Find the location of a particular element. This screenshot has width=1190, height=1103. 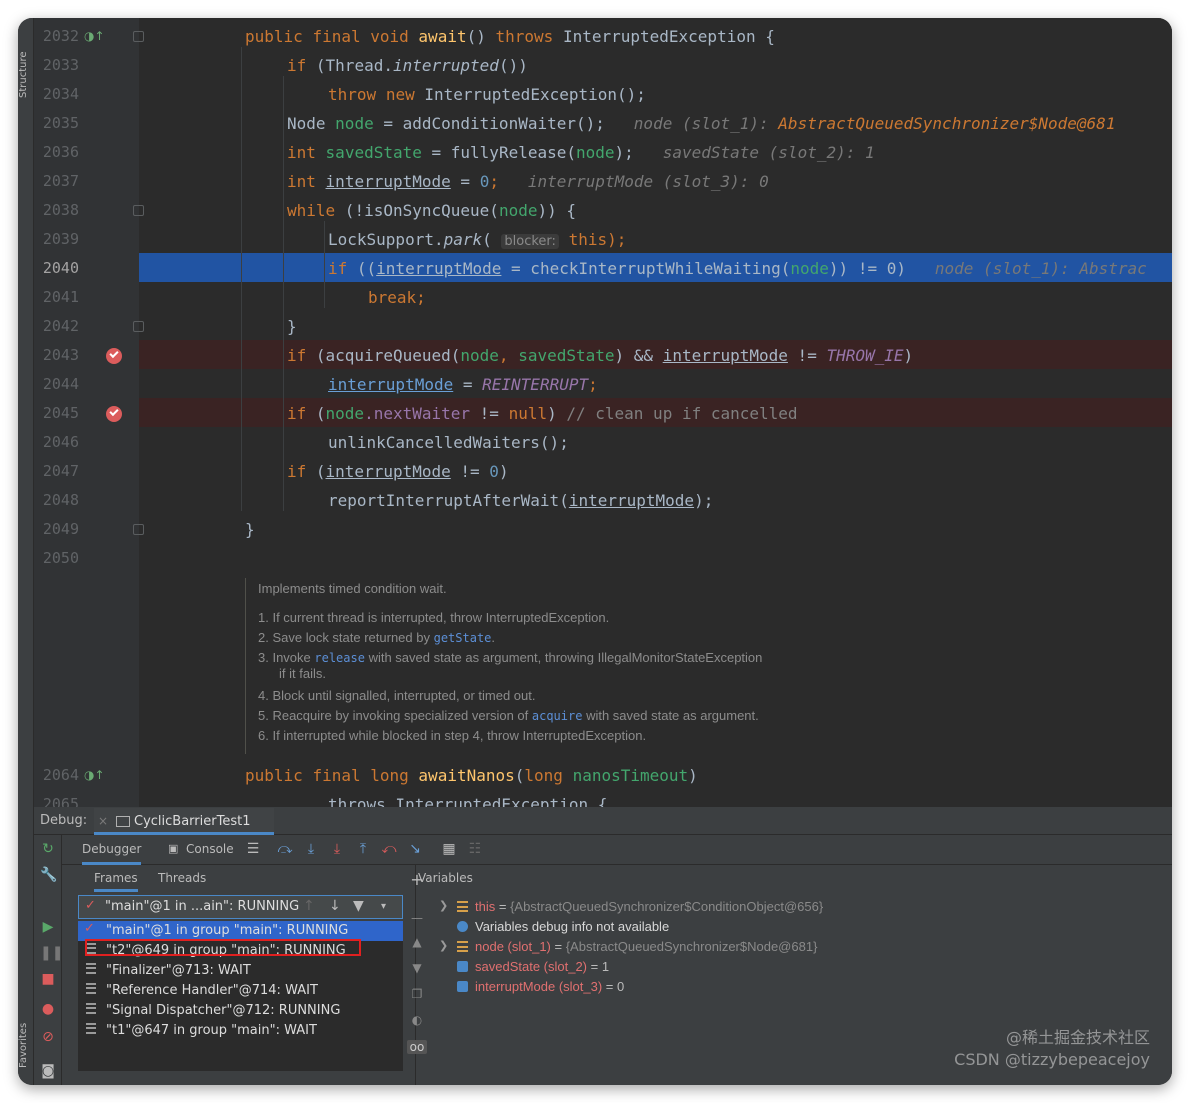

debugger-toolbar: Debugger ▣ Console ☰ ⤼ ⤓ ⤓ ⤒ ⤺ ↘ ▦ ☷ is located at coordinates (617, 850).